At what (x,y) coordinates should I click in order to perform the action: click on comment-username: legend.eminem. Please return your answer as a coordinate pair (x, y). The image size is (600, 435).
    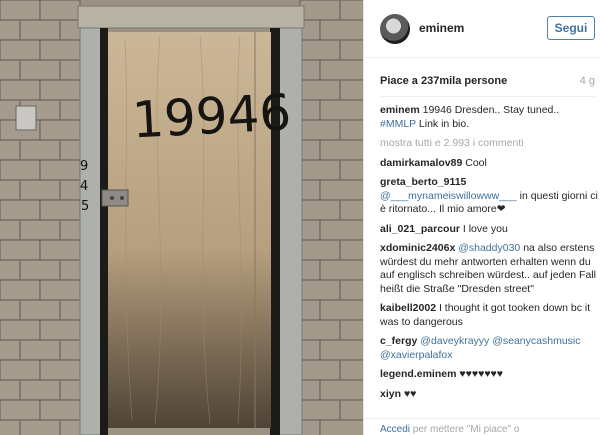
    Looking at the image, I should click on (418, 374).